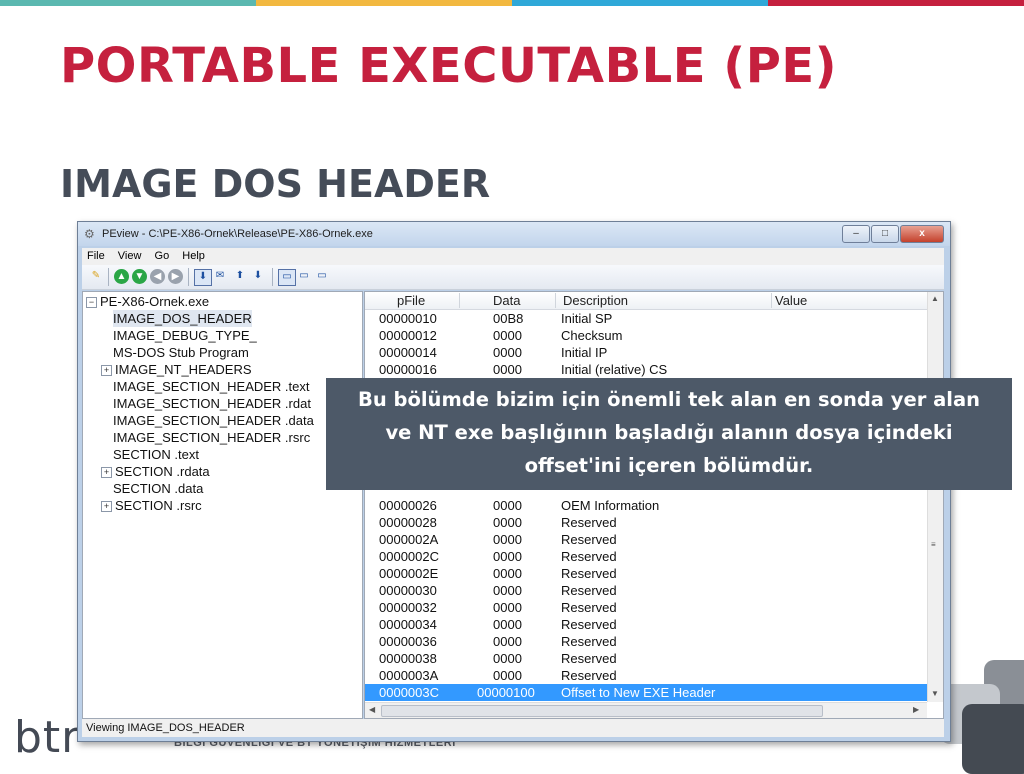 This screenshot has width=1024, height=774. I want to click on strip-red, so click(896, 3).